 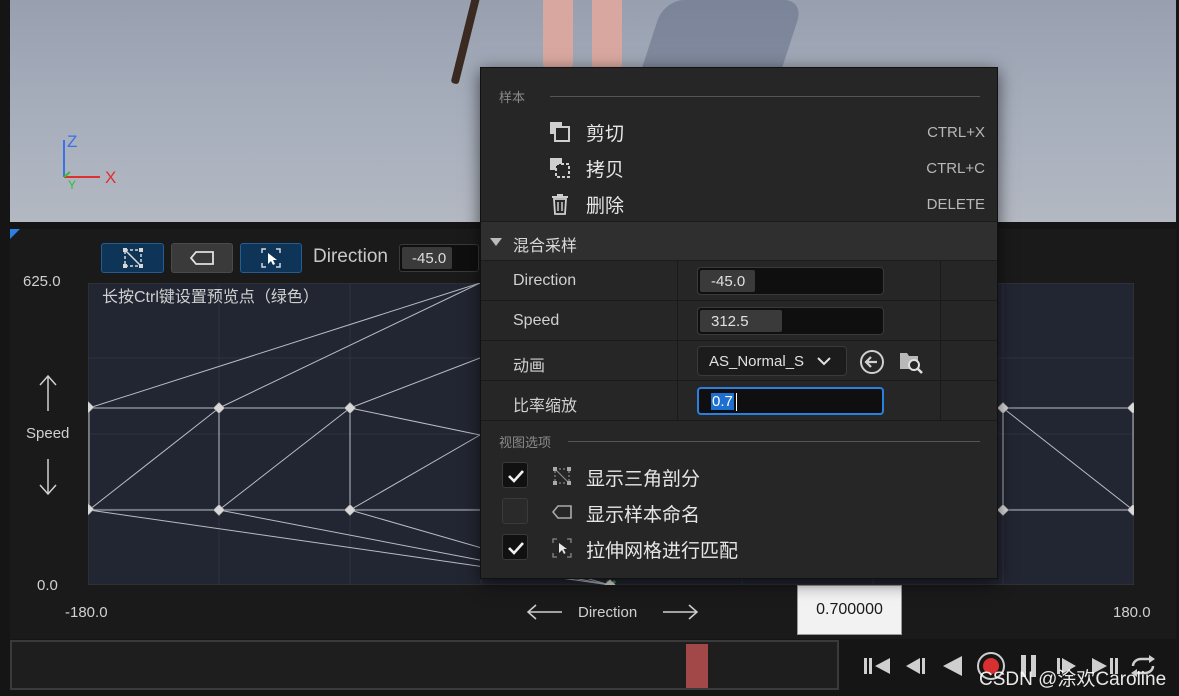 I want to click on menu-item-cut: 剪切 CTRL+X, so click(x=739, y=132).